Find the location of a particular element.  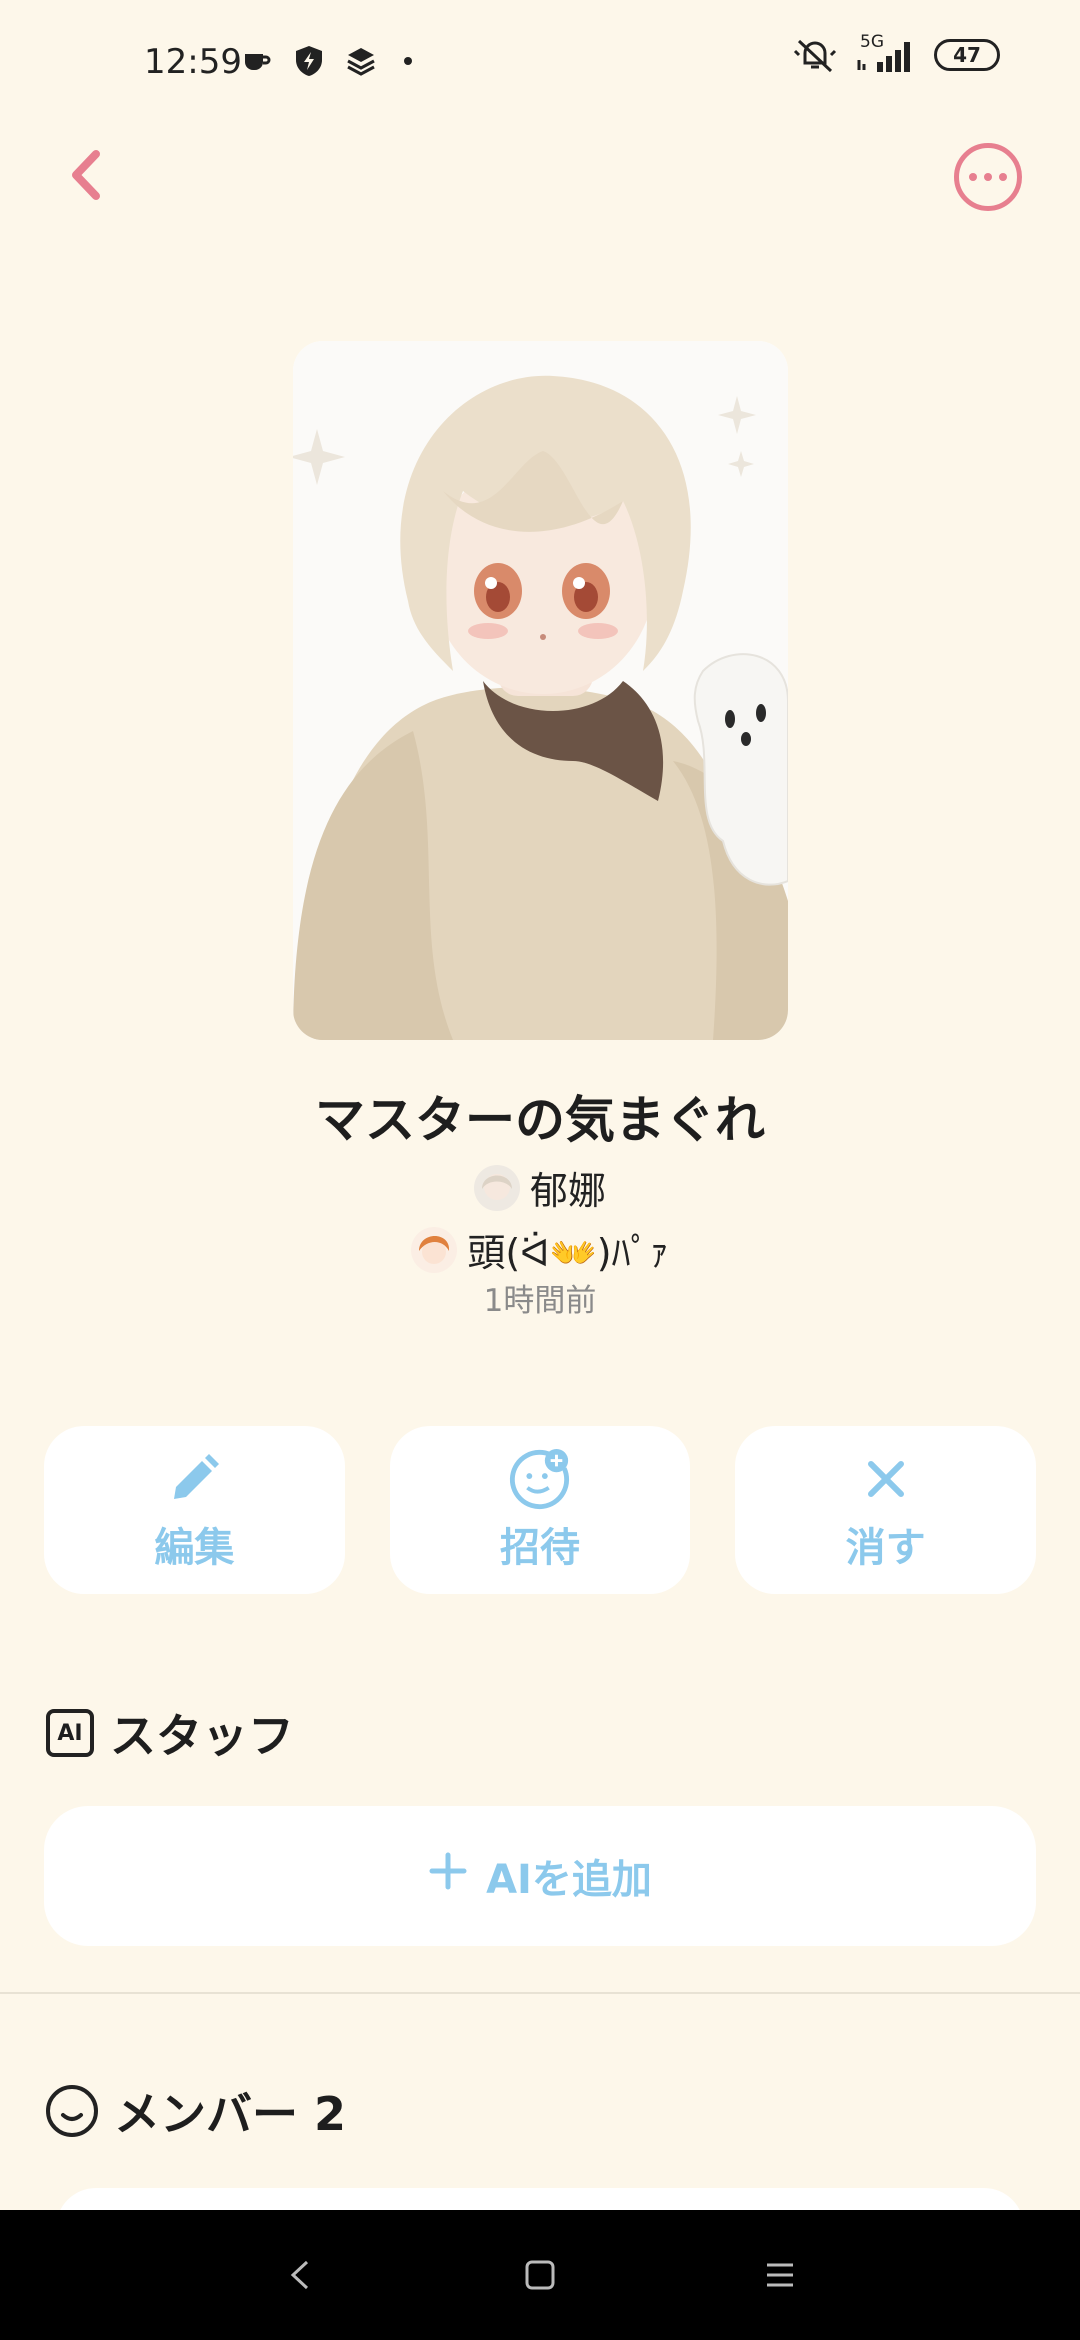

invite-label: 招待 is located at coordinates (540, 1548).